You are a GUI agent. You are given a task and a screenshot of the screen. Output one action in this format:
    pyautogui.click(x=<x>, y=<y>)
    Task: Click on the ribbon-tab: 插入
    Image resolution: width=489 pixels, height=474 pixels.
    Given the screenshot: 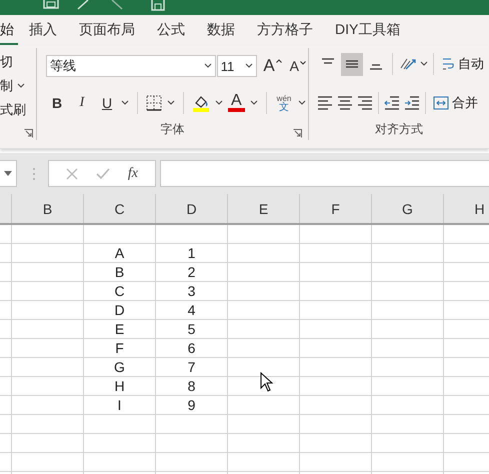 What is the action you would take?
    pyautogui.click(x=43, y=30)
    